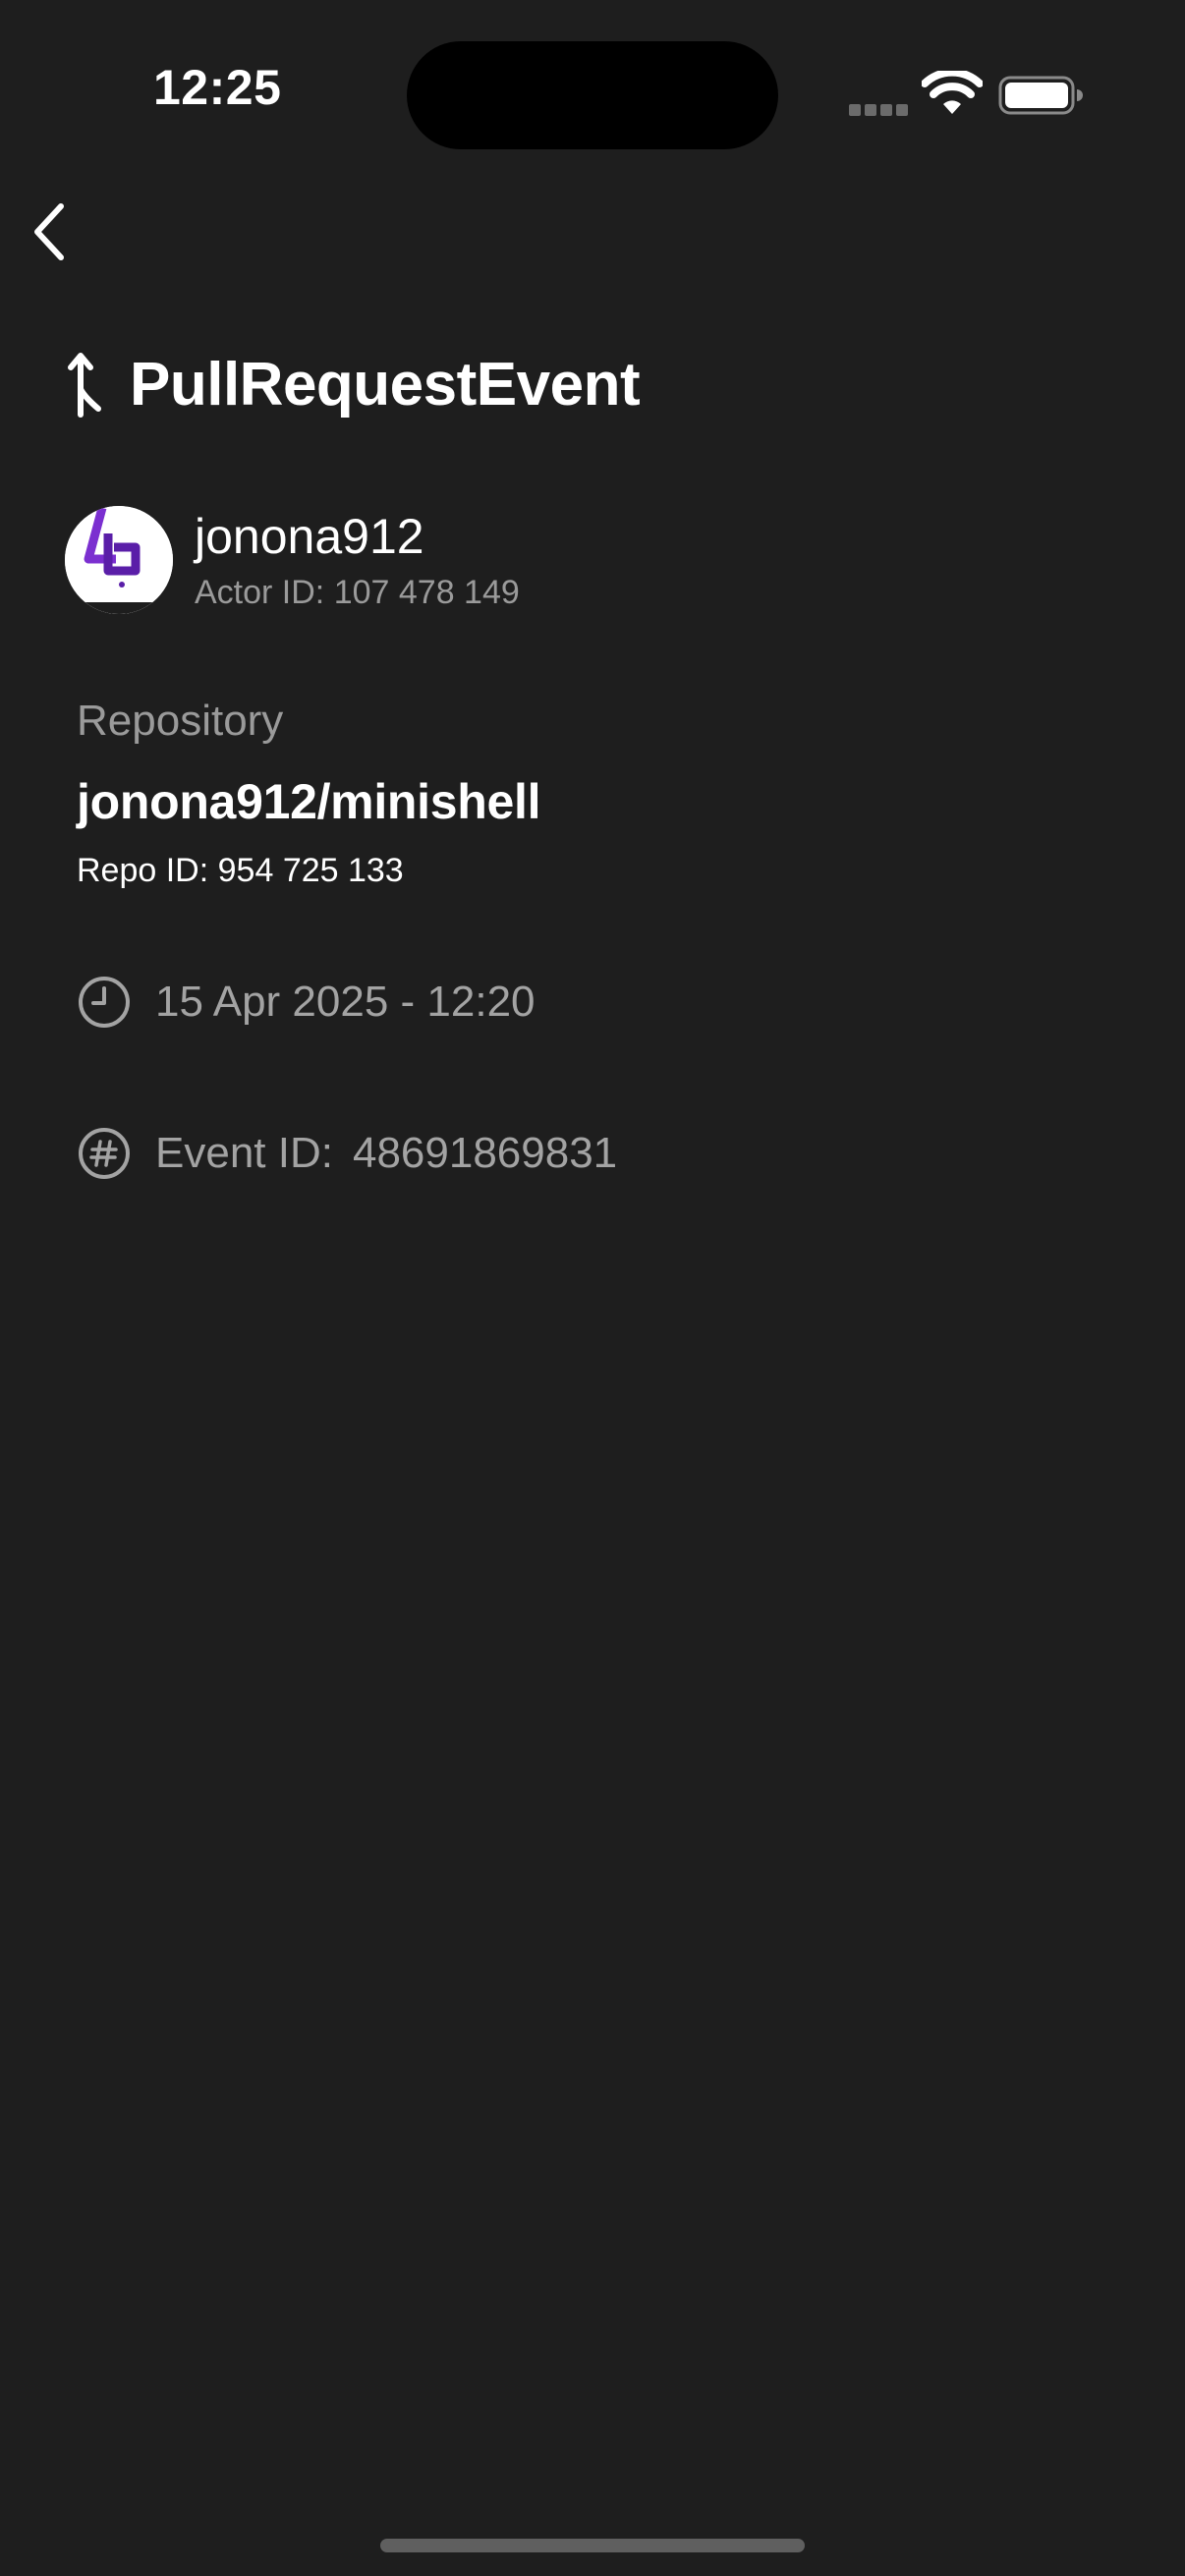 The height and width of the screenshot is (2576, 1185). I want to click on home-indicator, so click(592, 2545).